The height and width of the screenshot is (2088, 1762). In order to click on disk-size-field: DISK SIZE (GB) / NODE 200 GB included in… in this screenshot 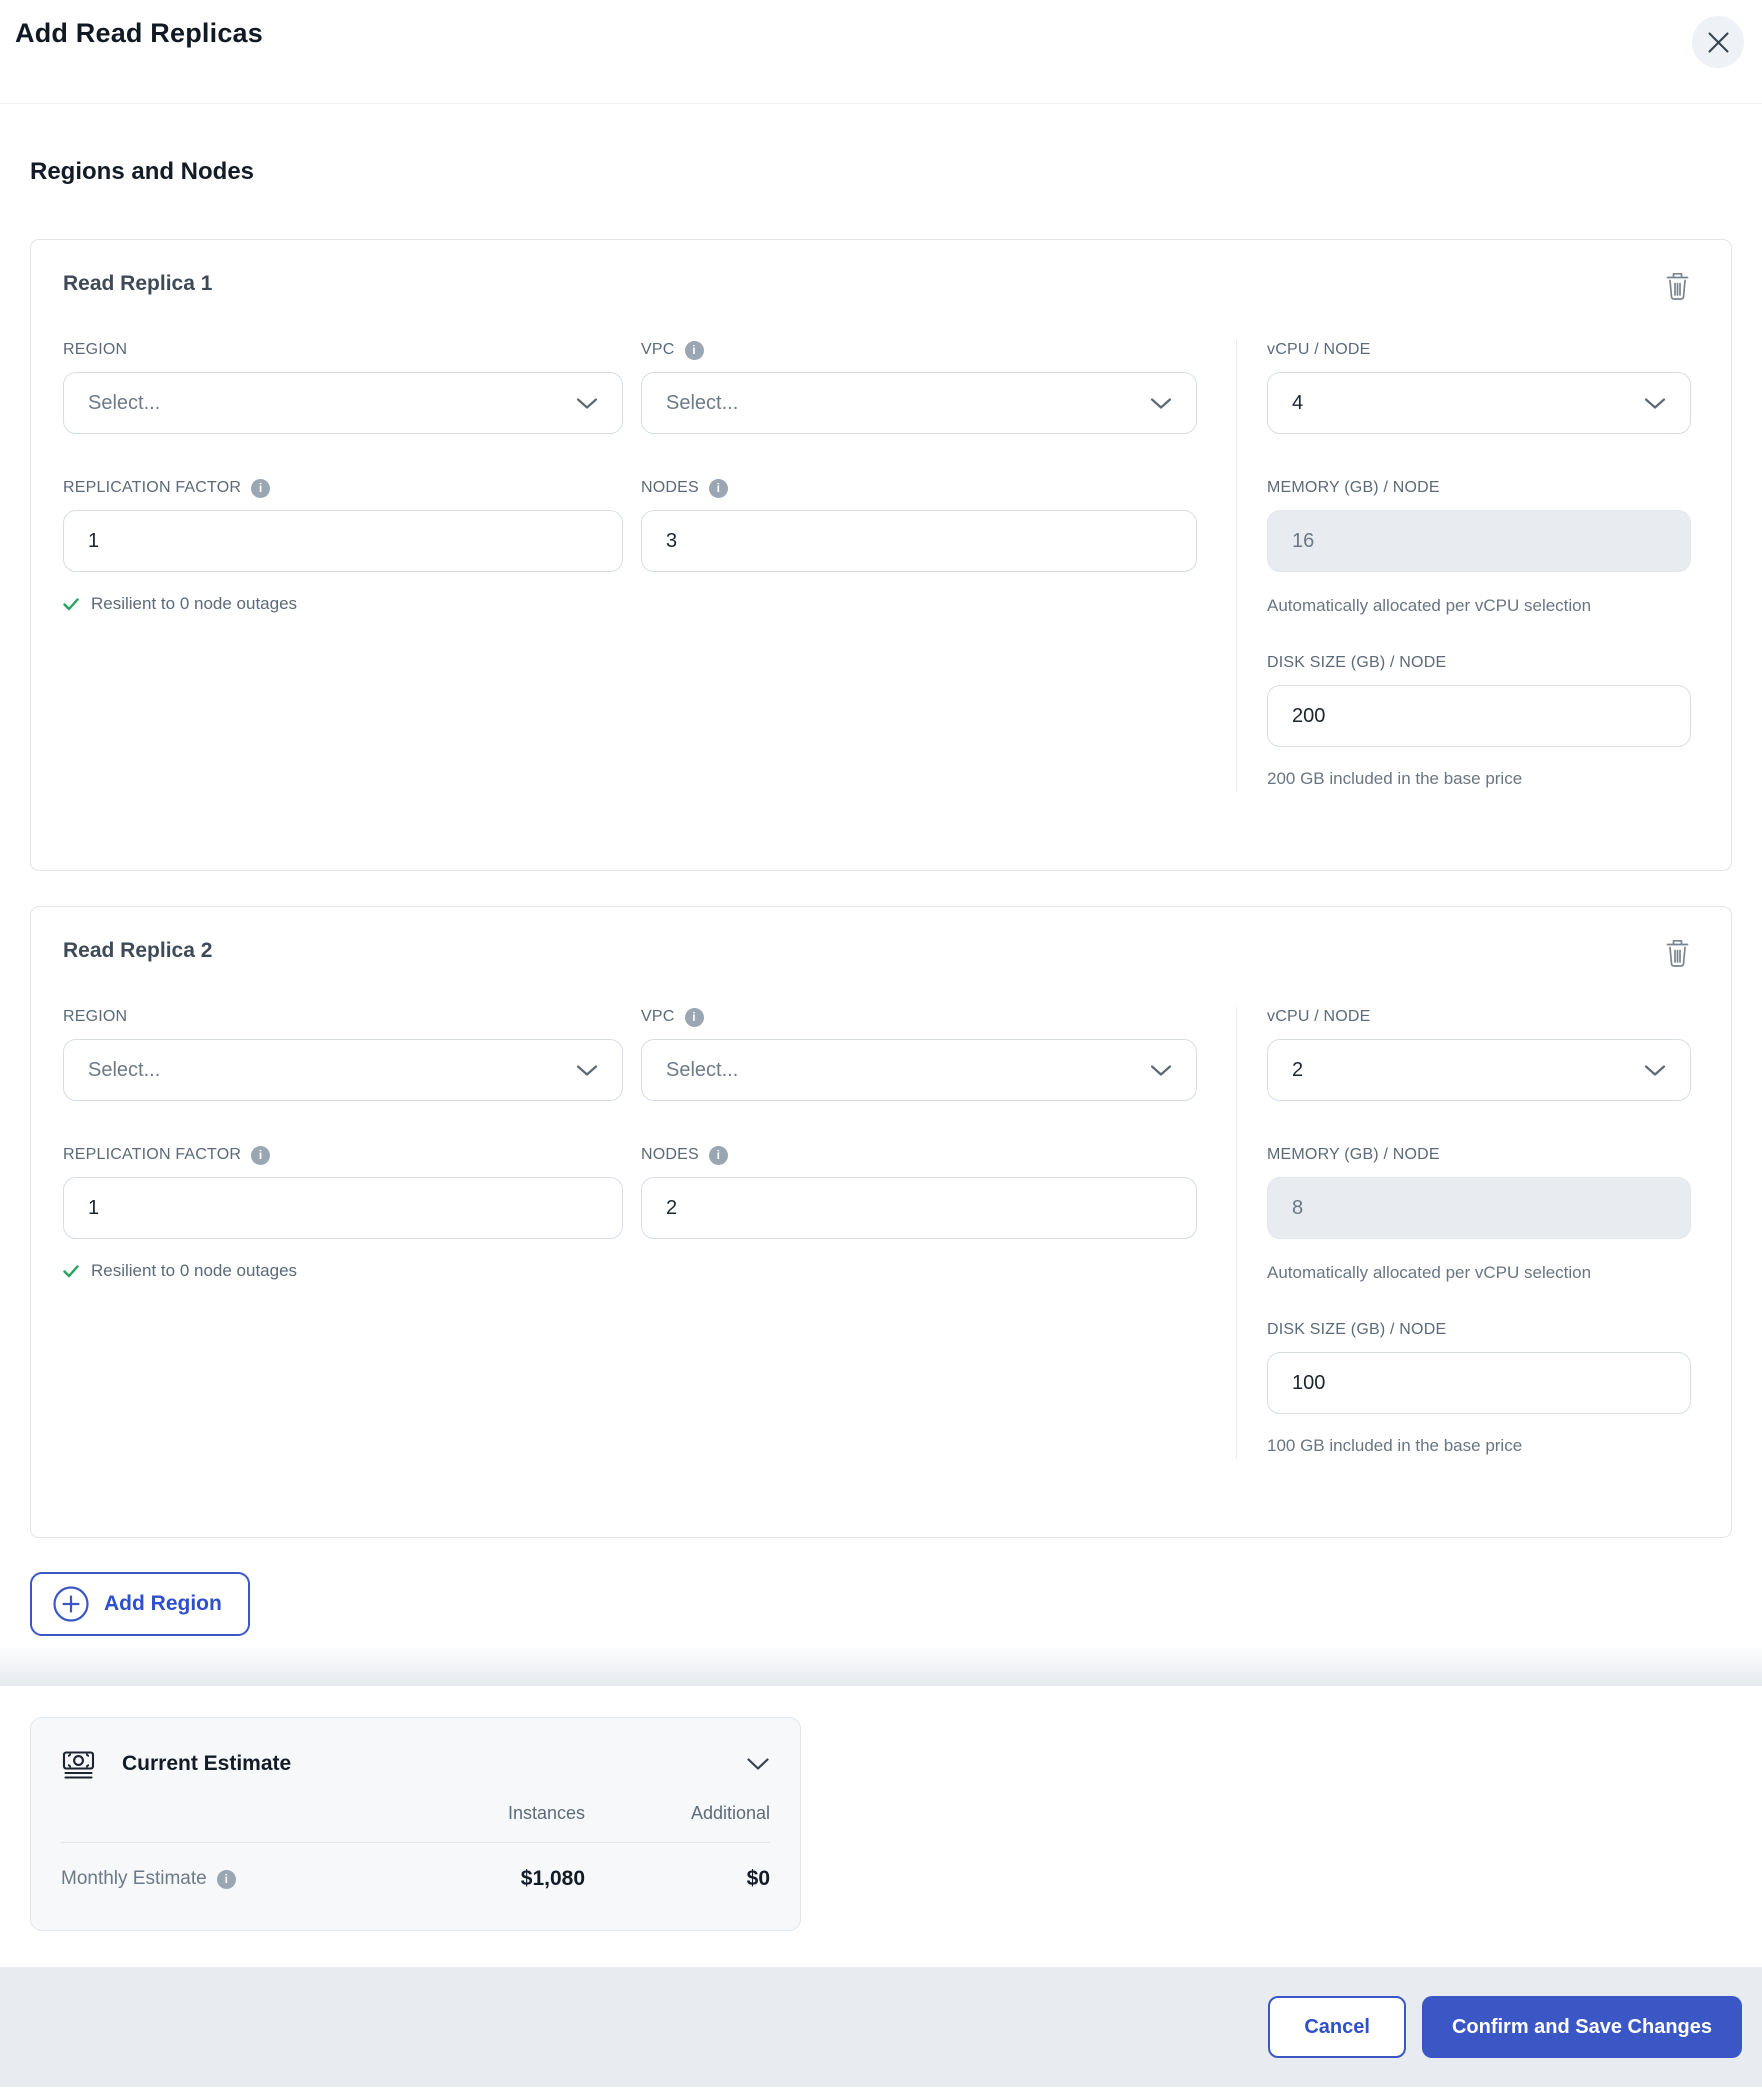, I will do `click(1479, 722)`.